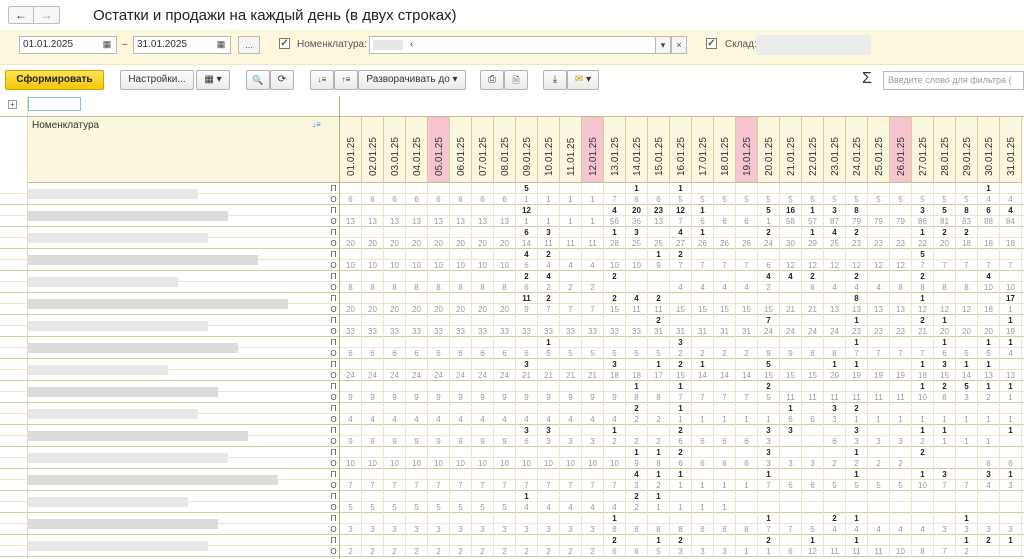 The width and height of the screenshot is (1024, 559). What do you see at coordinates (373, 150) in the screenshot?
I see `date-header-cell: 02.01.25` at bounding box center [373, 150].